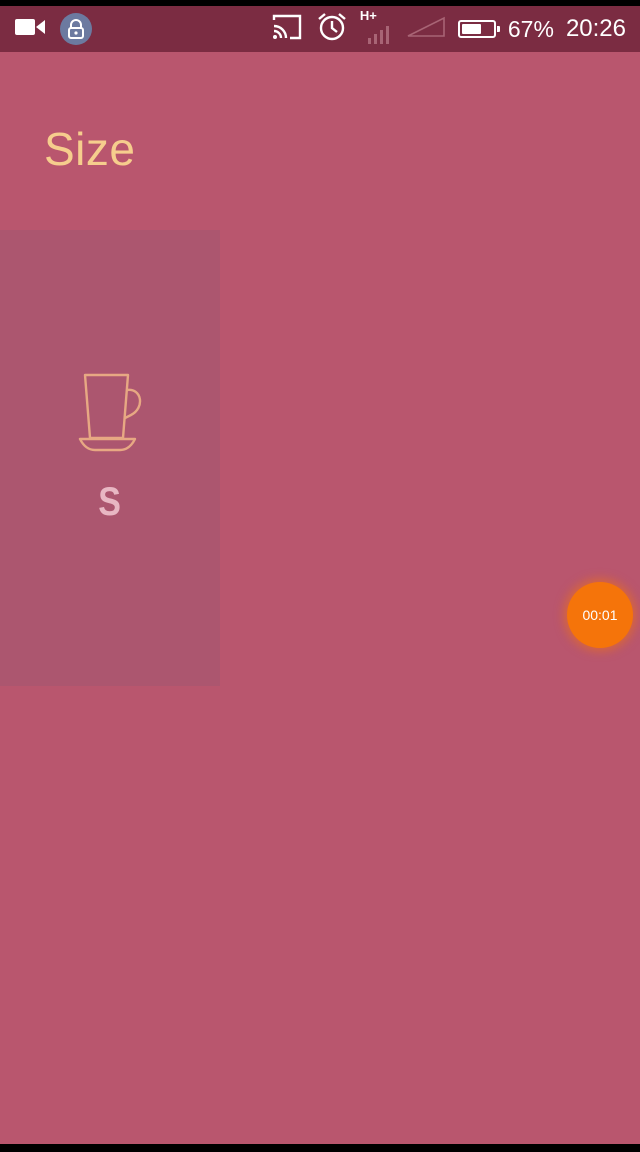  What do you see at coordinates (53, 29) in the screenshot?
I see `status-bar-left` at bounding box center [53, 29].